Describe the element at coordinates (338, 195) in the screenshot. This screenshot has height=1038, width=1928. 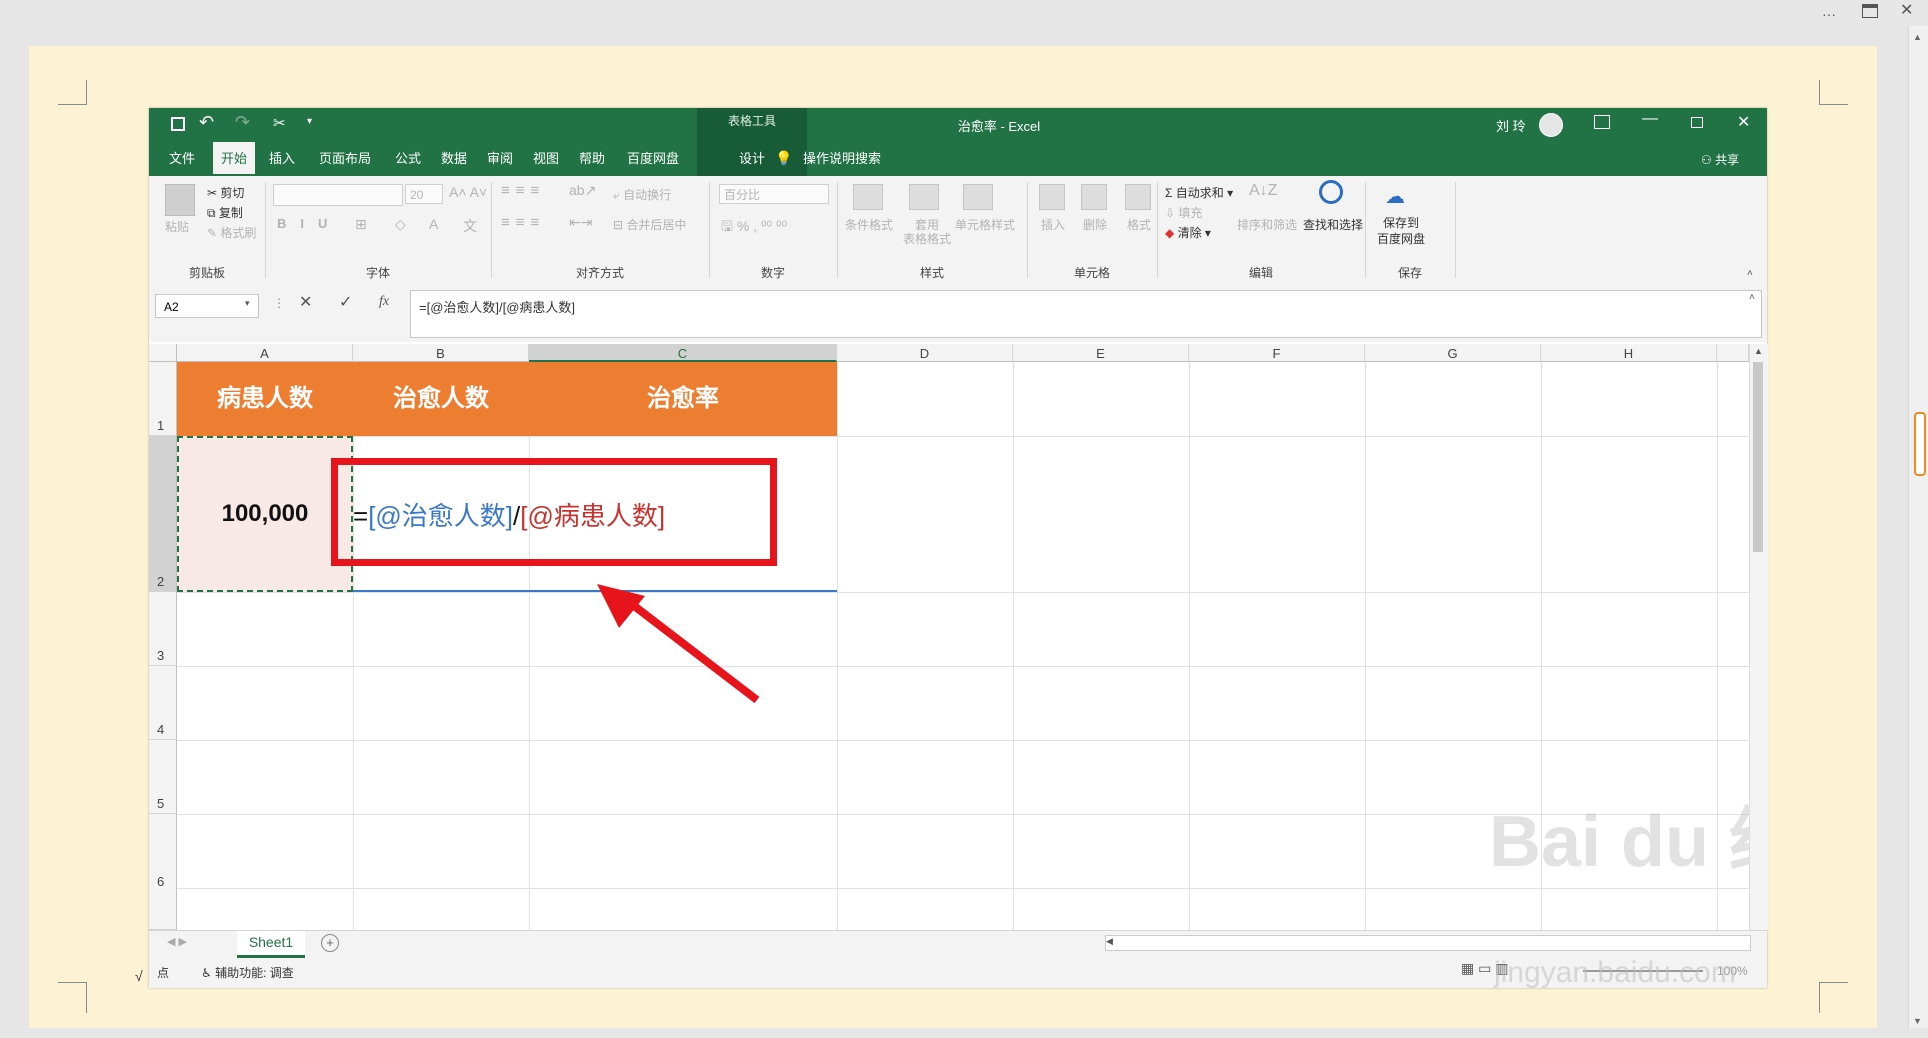
I see `font-name-select` at that location.